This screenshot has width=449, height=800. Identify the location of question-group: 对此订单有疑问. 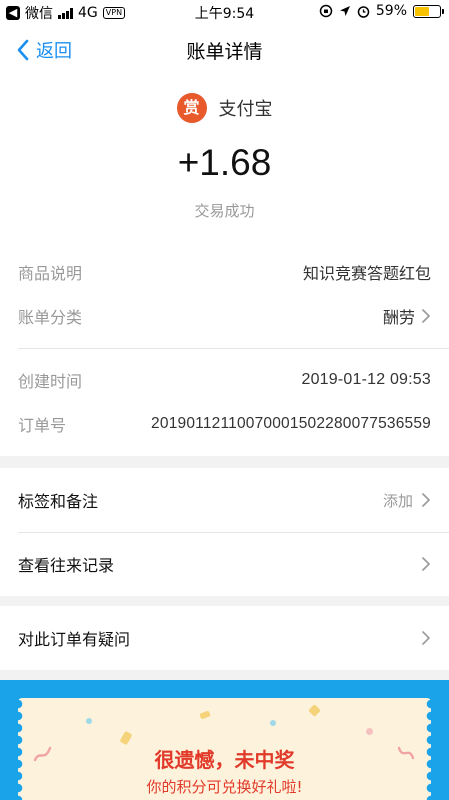
(224, 638).